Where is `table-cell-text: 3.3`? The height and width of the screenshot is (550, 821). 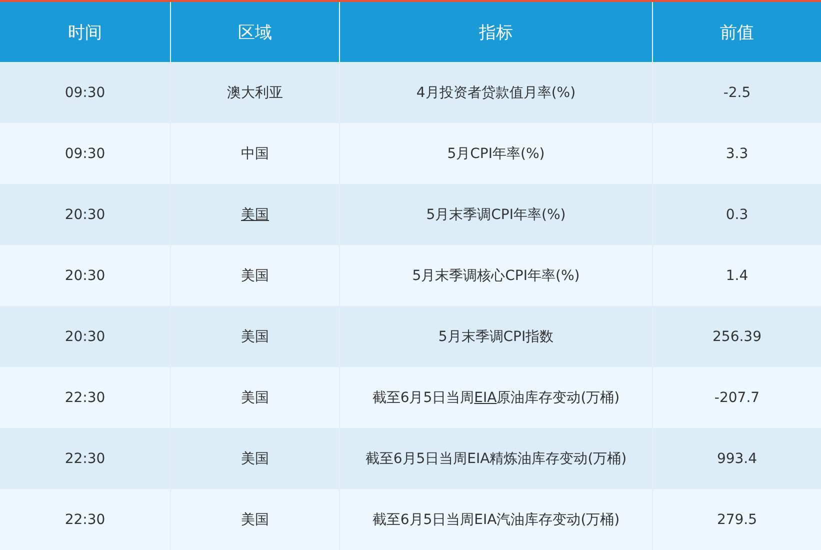 table-cell-text: 3.3 is located at coordinates (737, 154).